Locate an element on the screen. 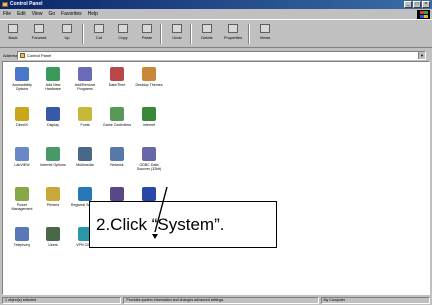  window-controls: _ □ × is located at coordinates (417, 4).